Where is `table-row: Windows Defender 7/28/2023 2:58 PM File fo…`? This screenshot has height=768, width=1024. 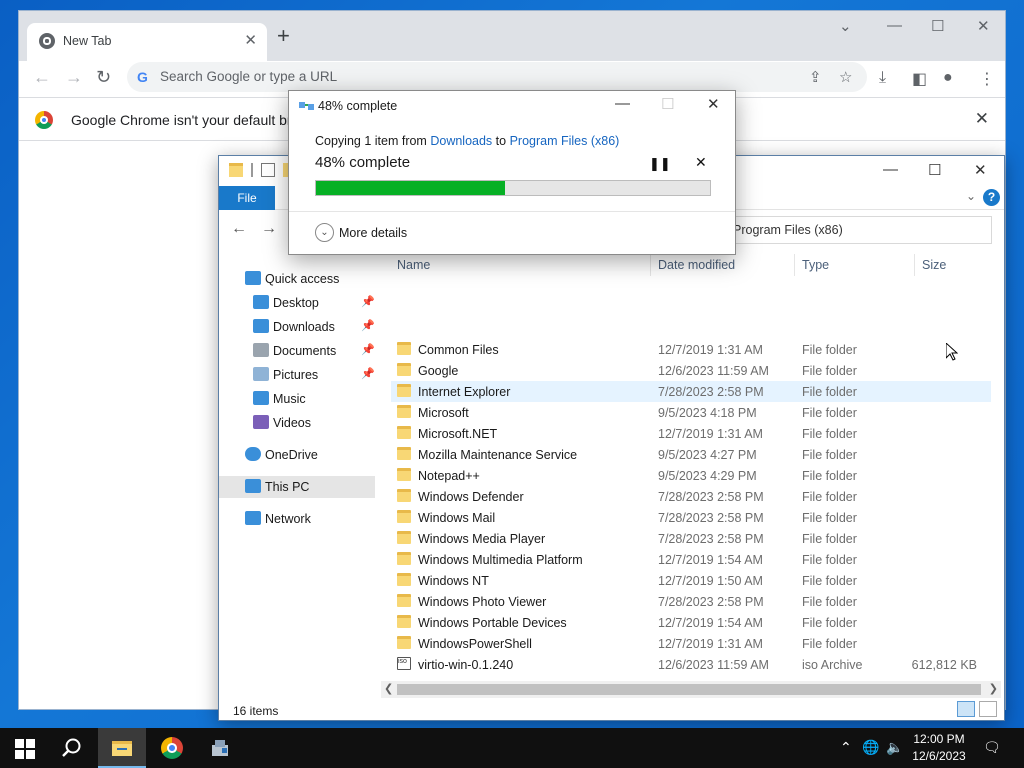
table-row: Windows Defender 7/28/2023 2:58 PM File fo… is located at coordinates (691, 496).